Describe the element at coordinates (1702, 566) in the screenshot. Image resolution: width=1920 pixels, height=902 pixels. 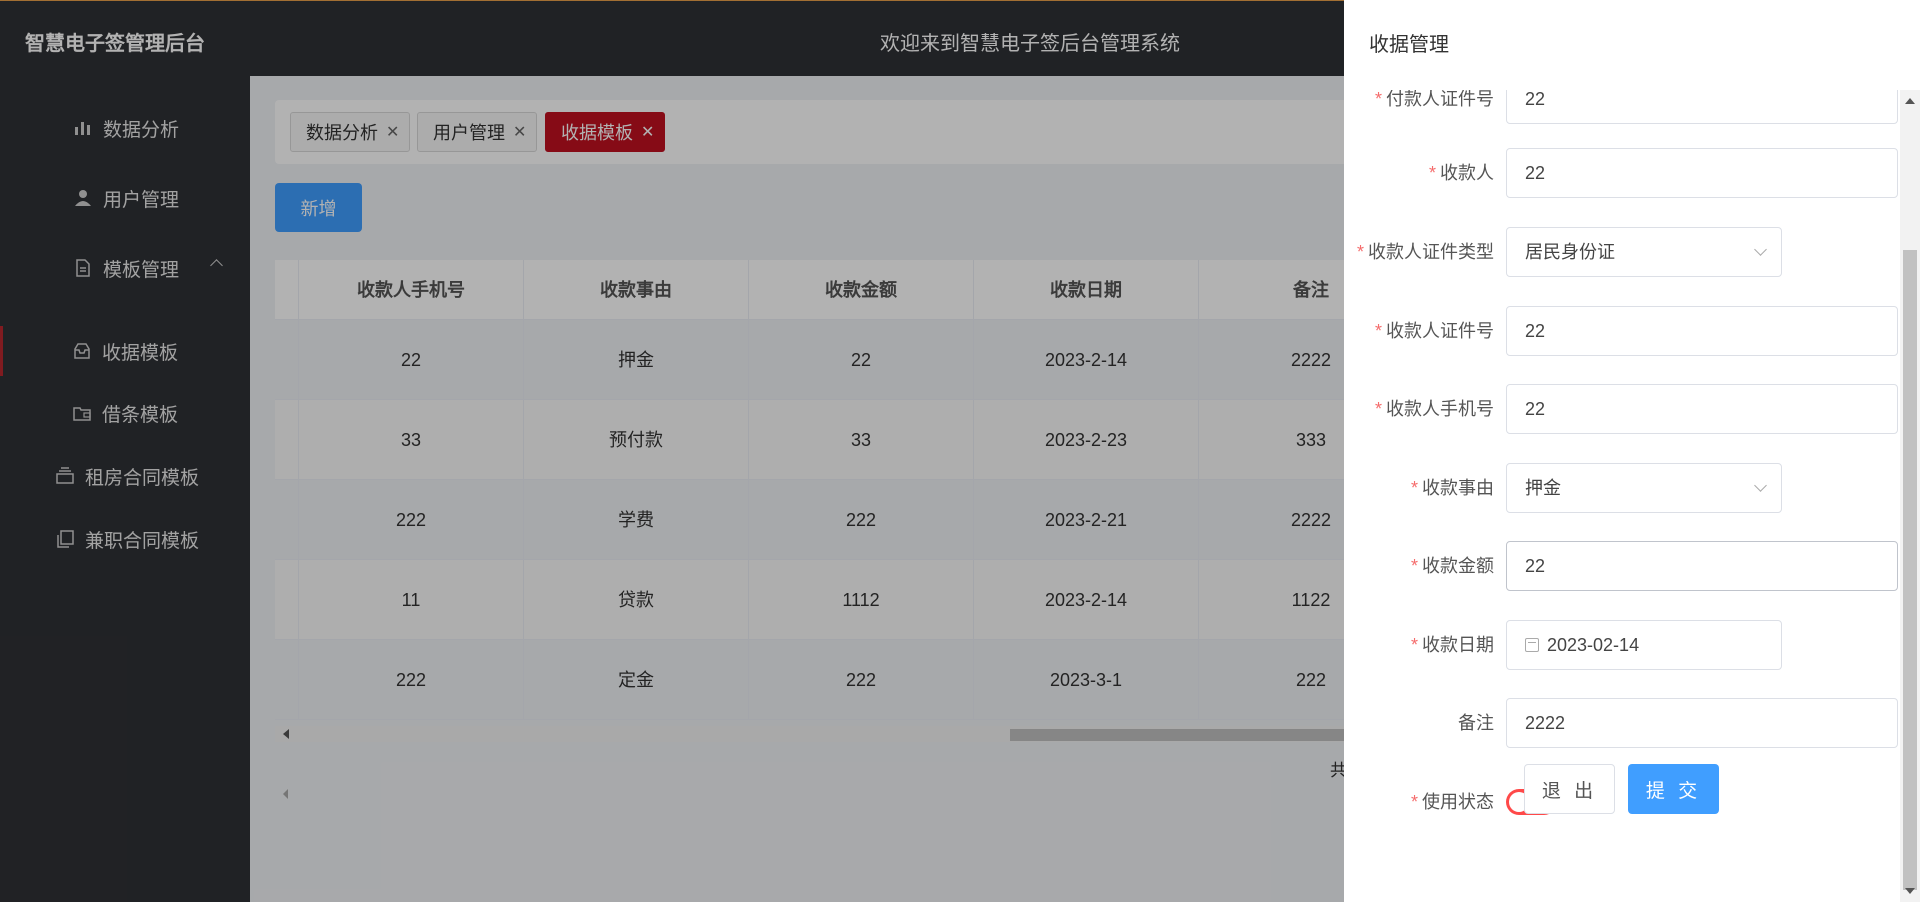
I see `amount-input: 22` at that location.